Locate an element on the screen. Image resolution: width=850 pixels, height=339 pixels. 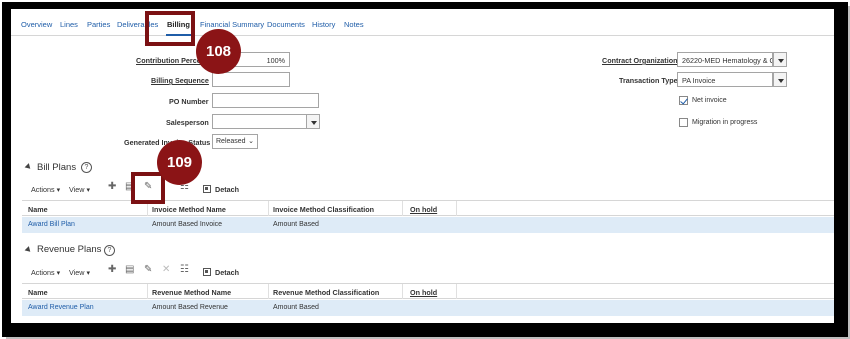
invoice-method-classification-cell: Amount Based is located at coordinates (296, 224).